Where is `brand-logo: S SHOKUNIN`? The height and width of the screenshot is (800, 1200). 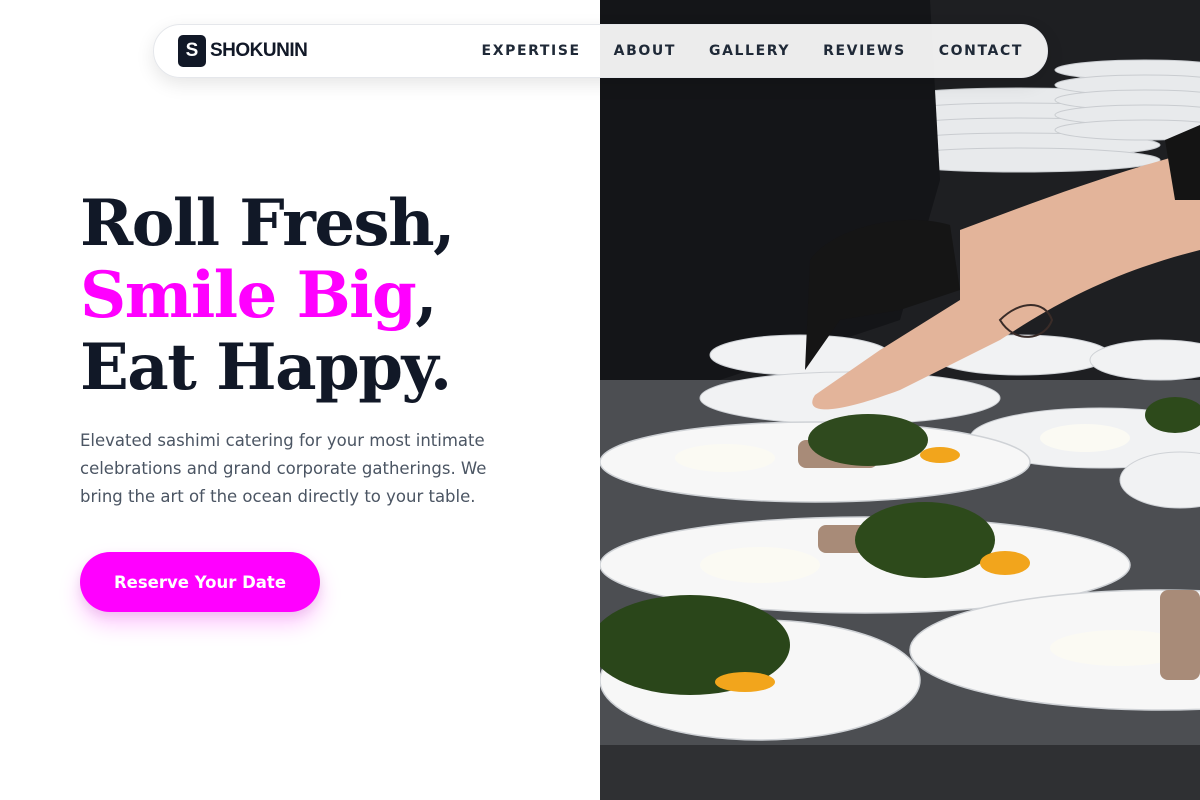
brand-logo: S SHOKUNIN is located at coordinates (243, 51).